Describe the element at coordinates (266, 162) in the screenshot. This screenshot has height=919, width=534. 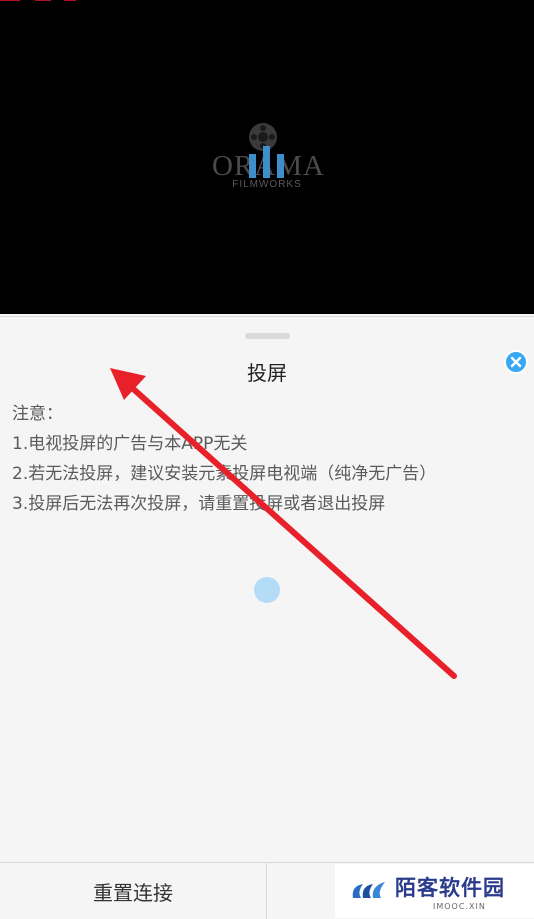
I see `logo-bars-icon` at that location.